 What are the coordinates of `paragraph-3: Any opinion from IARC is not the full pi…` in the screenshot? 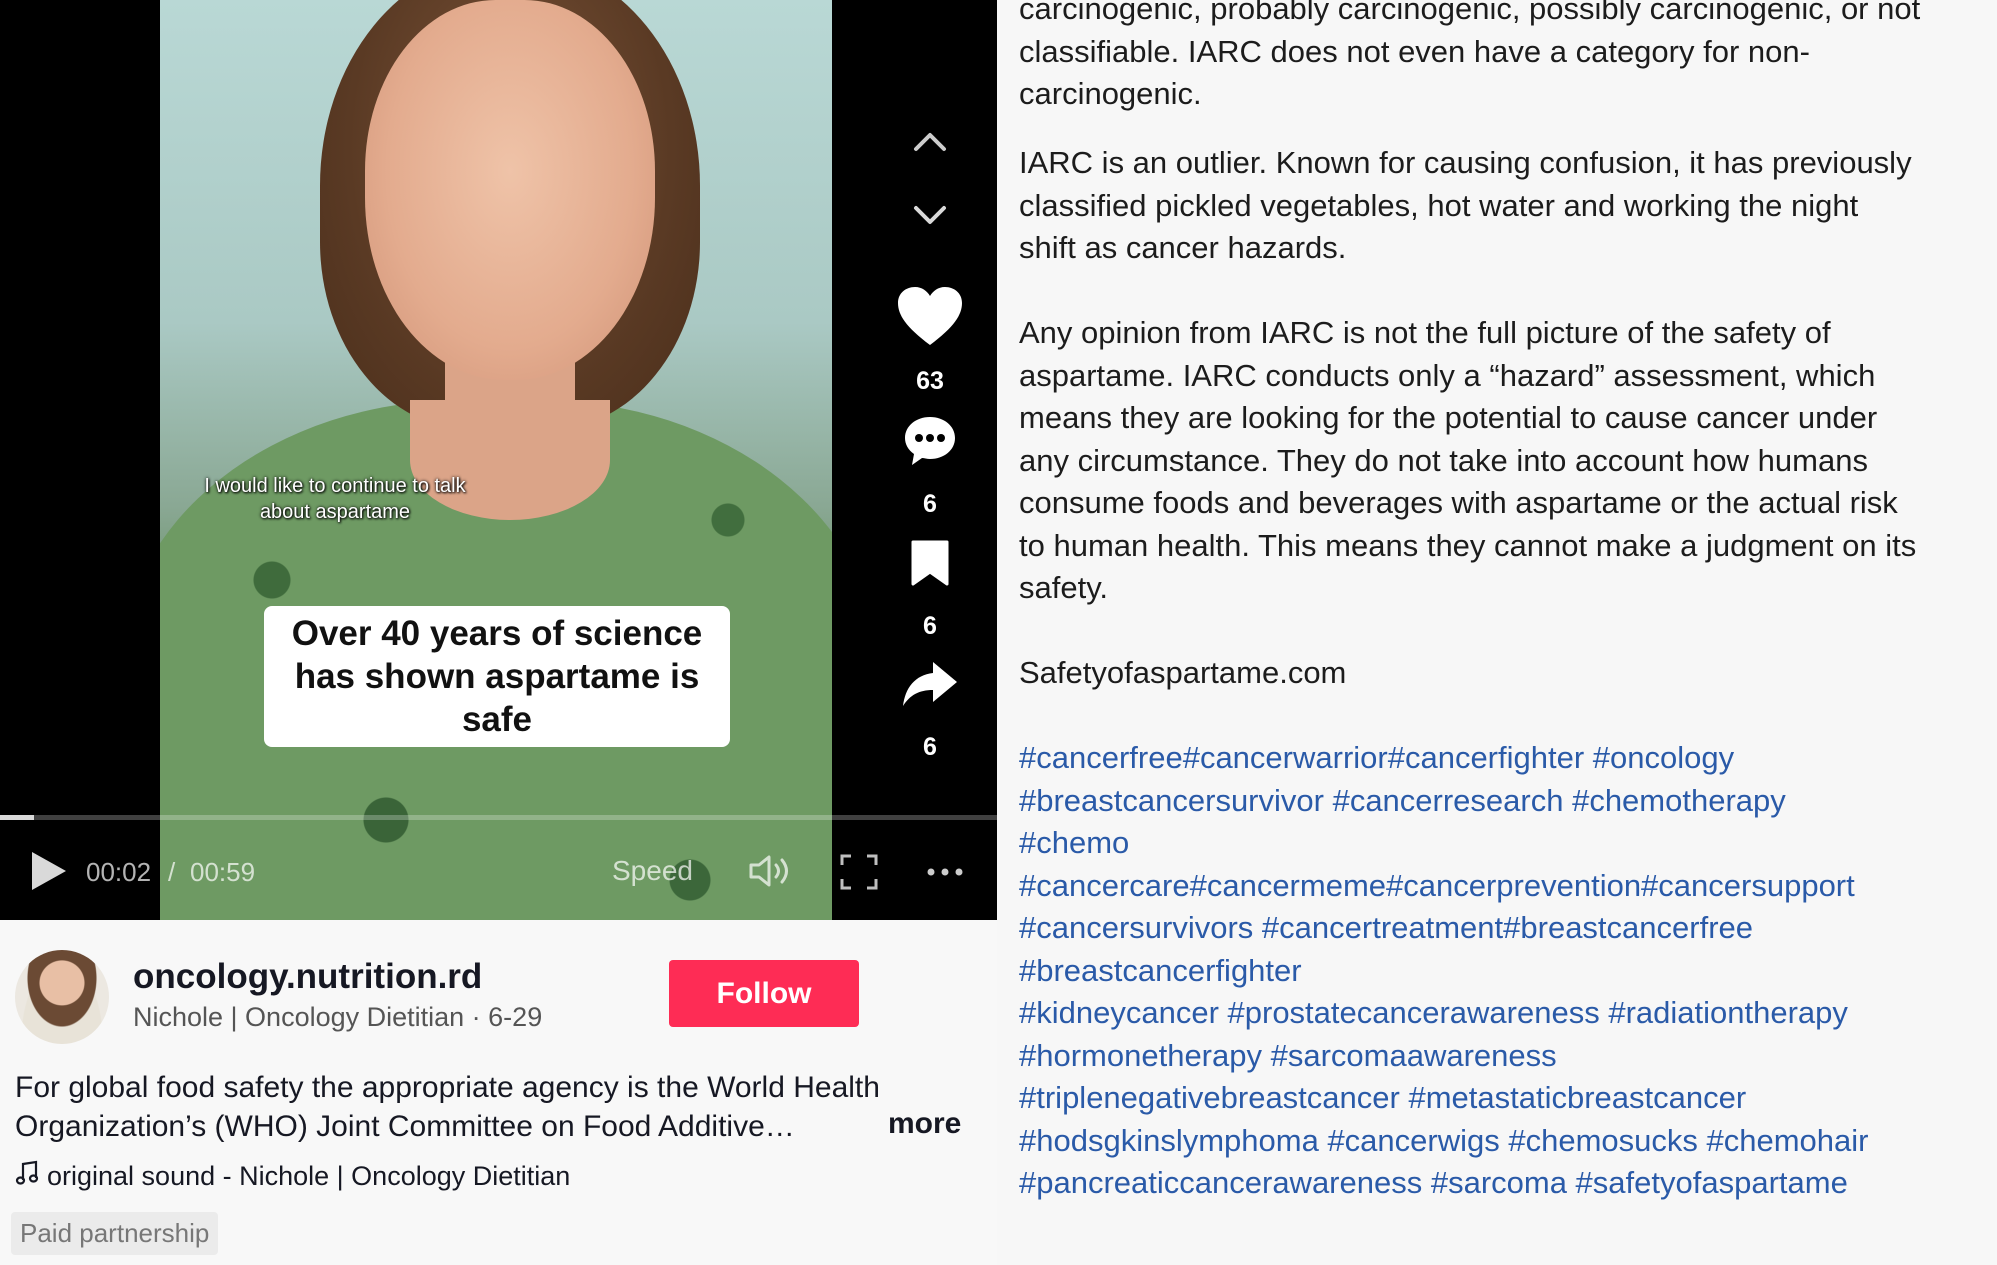 It's located at (1504, 461).